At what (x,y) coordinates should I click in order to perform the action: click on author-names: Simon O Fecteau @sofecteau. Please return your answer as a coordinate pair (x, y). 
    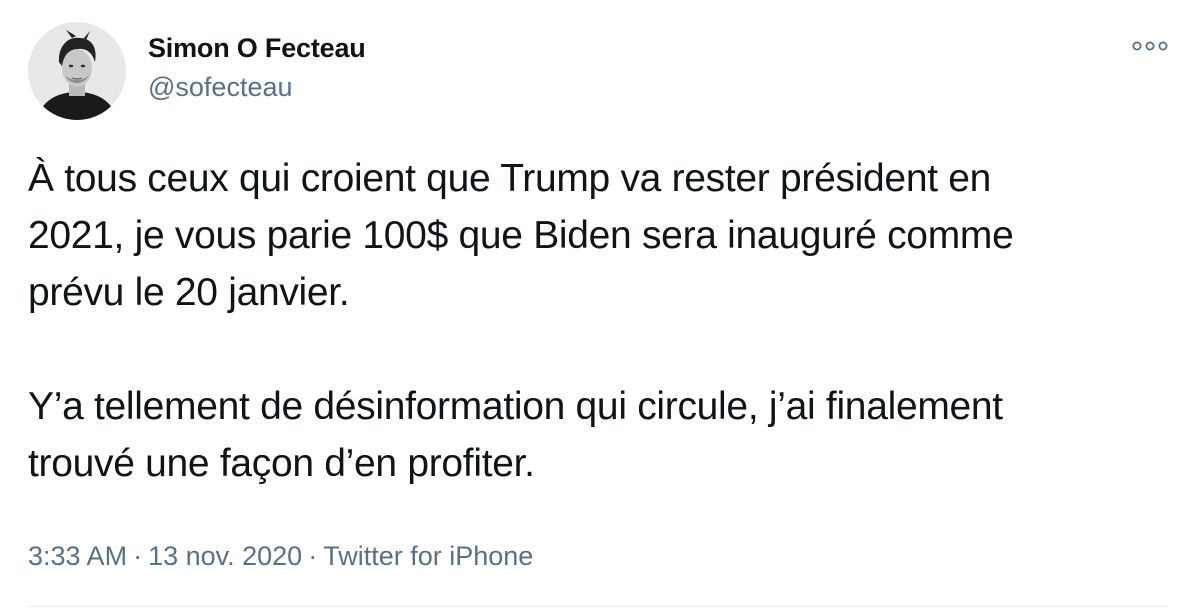
    Looking at the image, I should click on (257, 68).